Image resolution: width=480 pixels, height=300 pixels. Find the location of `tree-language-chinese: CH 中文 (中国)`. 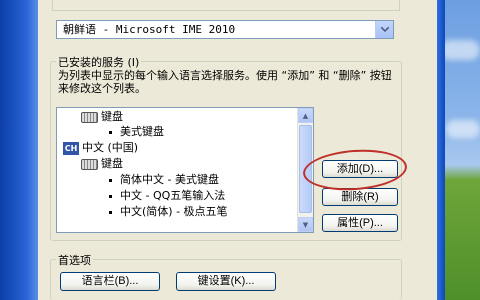

tree-language-chinese: CH 中文 (中国) is located at coordinates (100, 148).